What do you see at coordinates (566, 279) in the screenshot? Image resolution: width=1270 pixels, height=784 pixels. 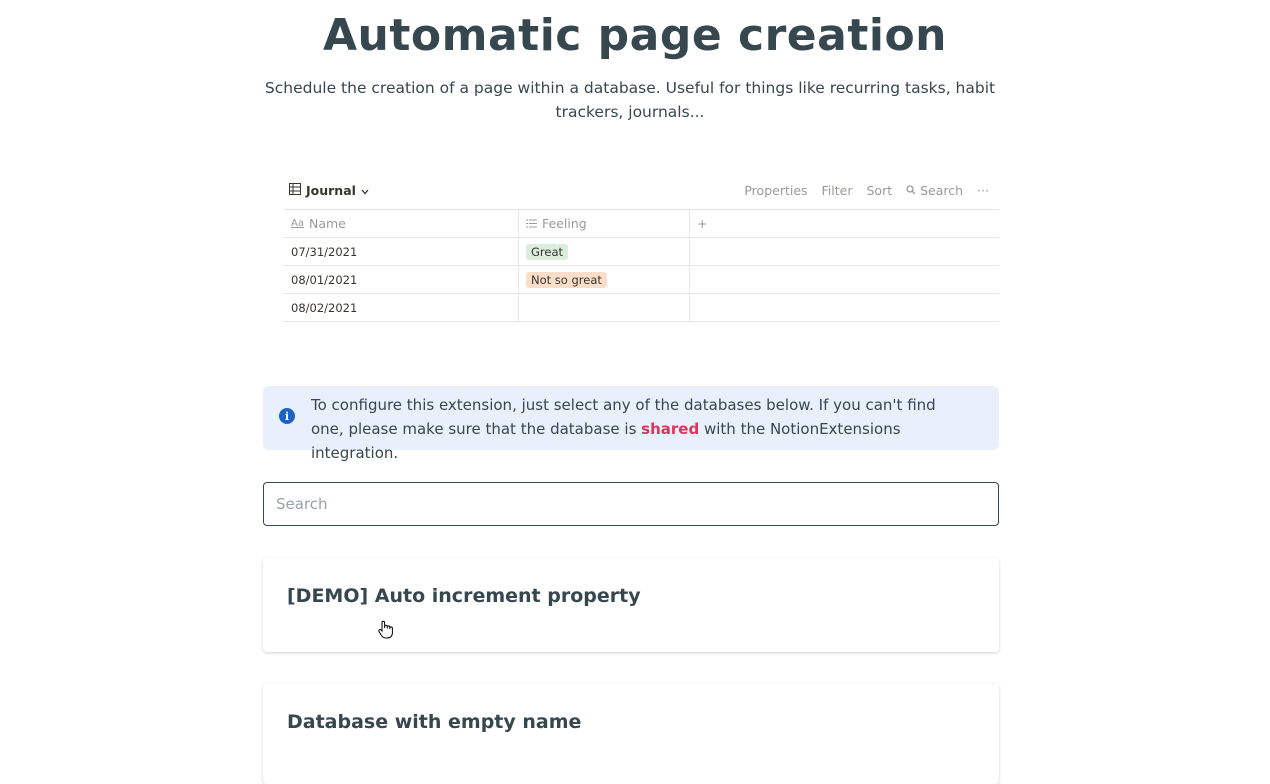 I see `feeling-tag: Not so great` at bounding box center [566, 279].